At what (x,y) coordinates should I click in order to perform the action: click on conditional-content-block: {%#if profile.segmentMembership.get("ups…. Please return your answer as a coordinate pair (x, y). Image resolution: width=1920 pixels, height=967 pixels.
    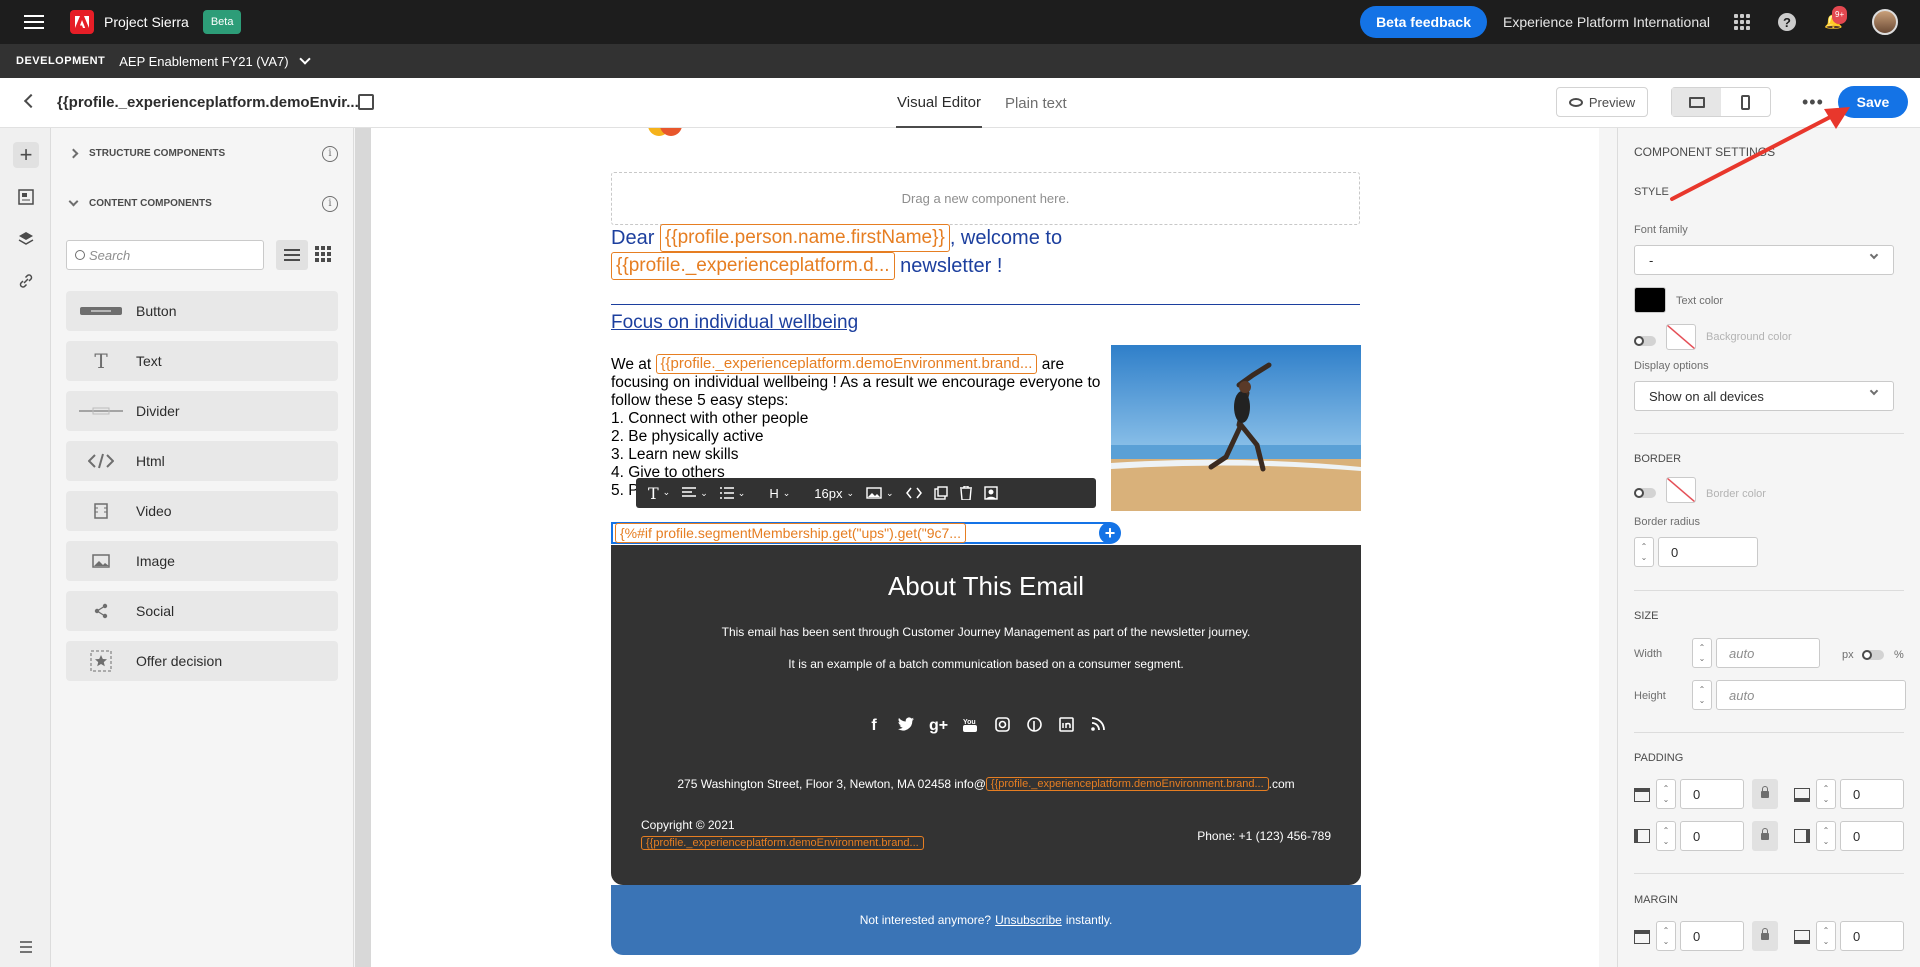
    Looking at the image, I should click on (860, 533).